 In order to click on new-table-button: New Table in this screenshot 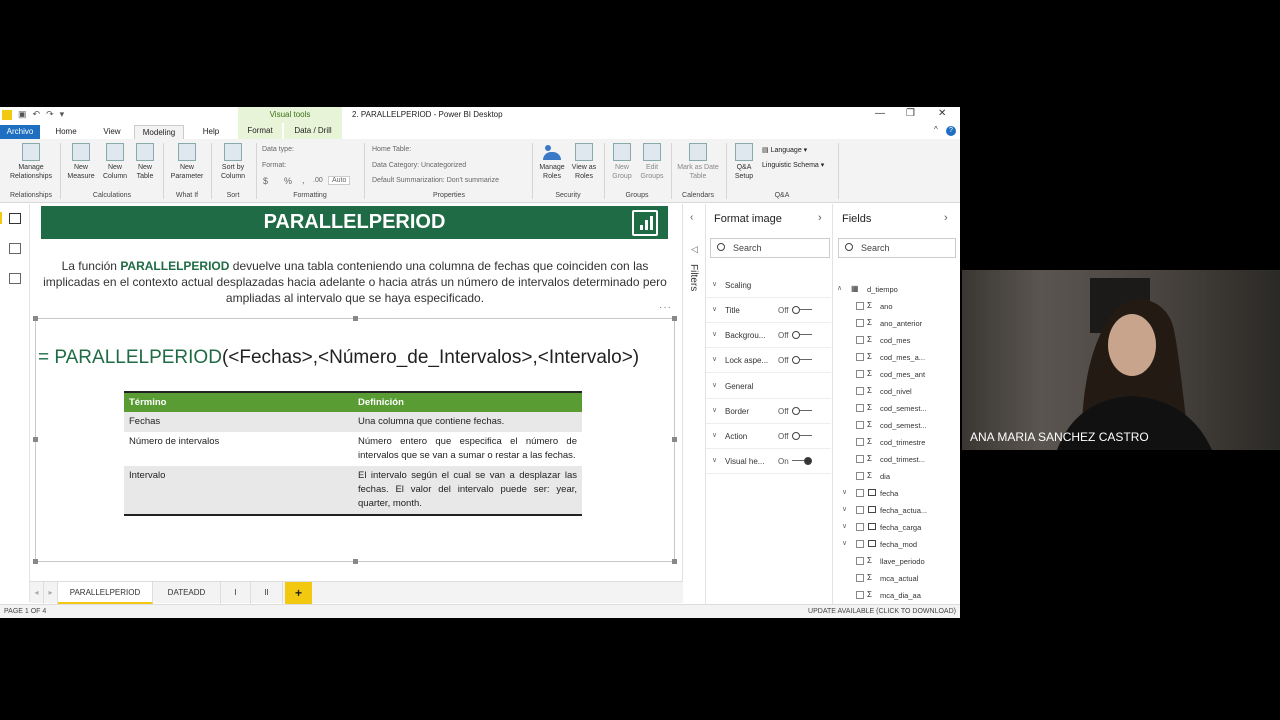, I will do `click(145, 162)`.